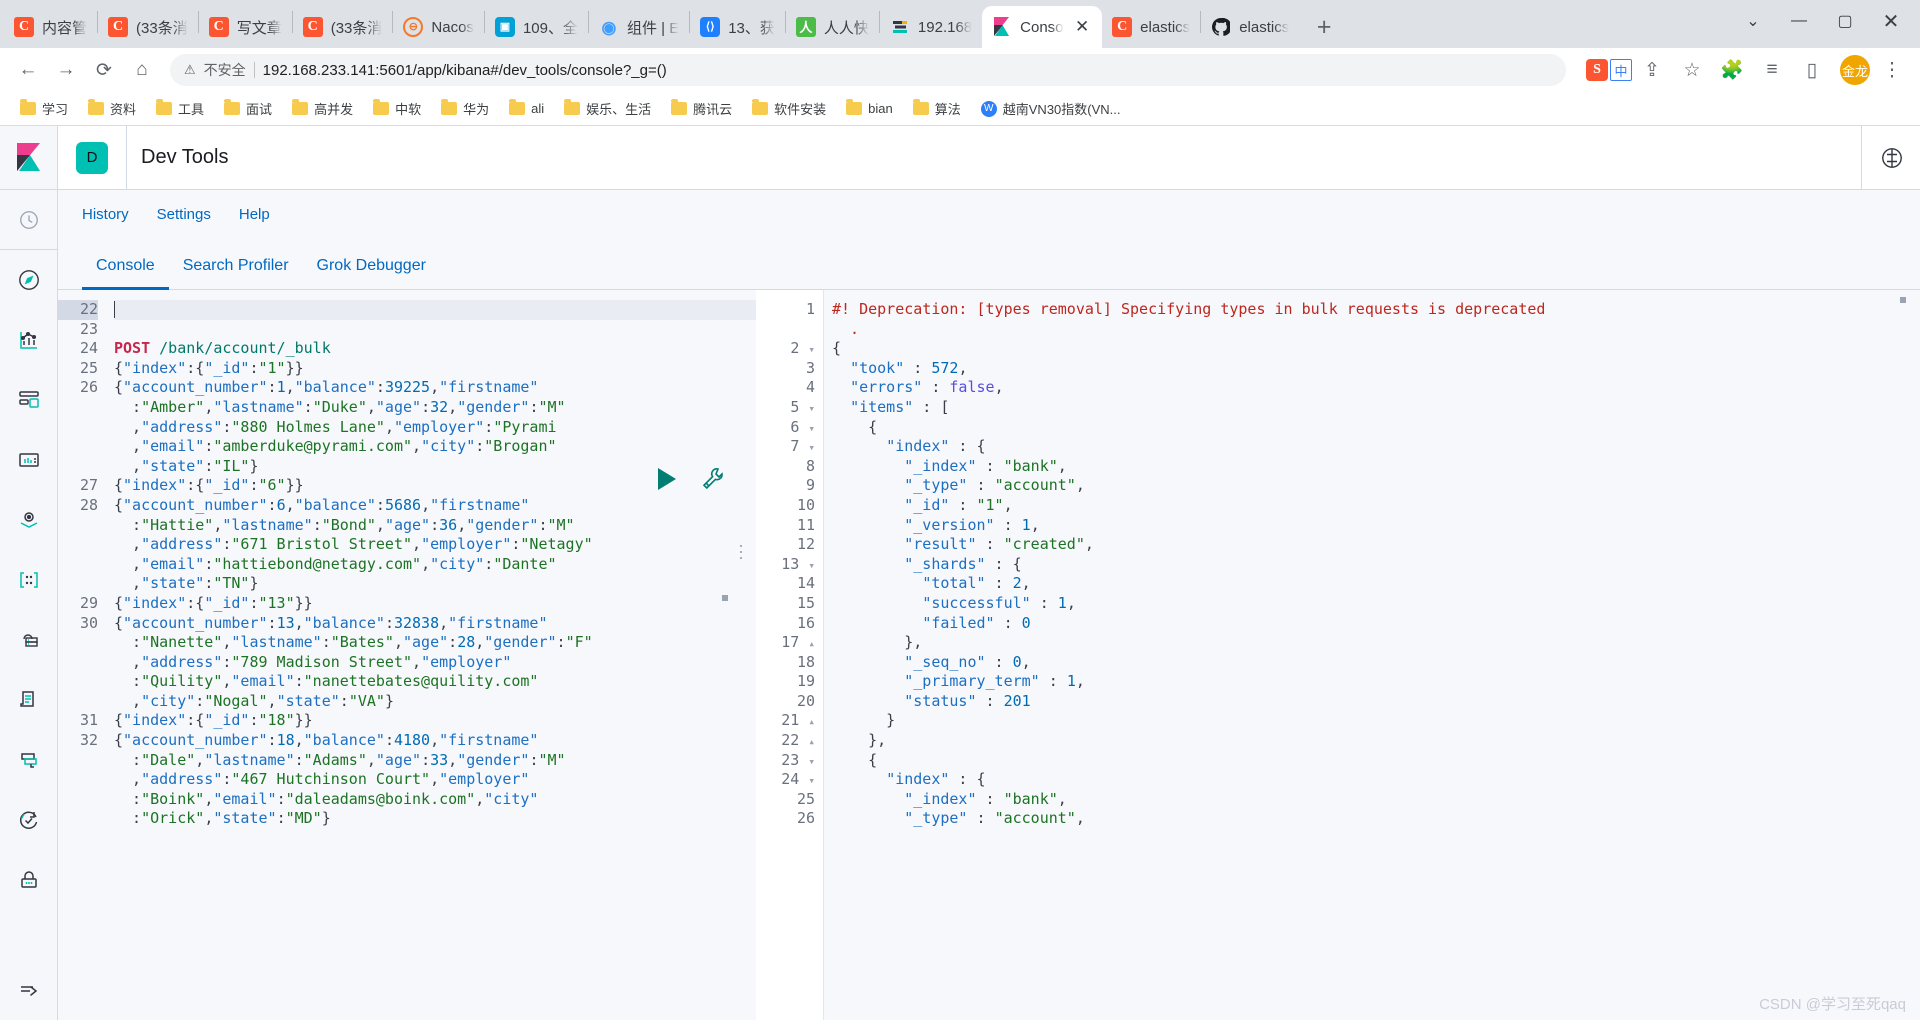 This screenshot has height=1020, width=1920. What do you see at coordinates (1753, 21) in the screenshot?
I see `tab-search-chevron-icon: ⌄` at bounding box center [1753, 21].